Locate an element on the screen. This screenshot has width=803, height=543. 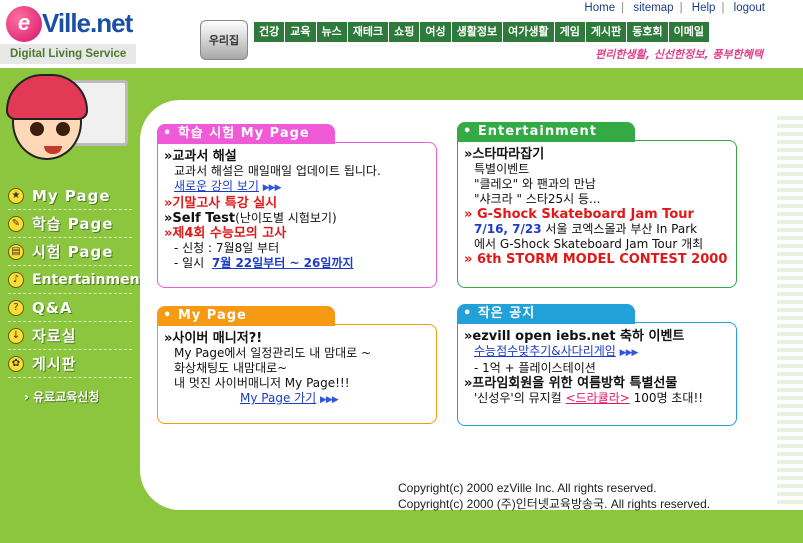
top-link-help: Help is located at coordinates (704, 8).